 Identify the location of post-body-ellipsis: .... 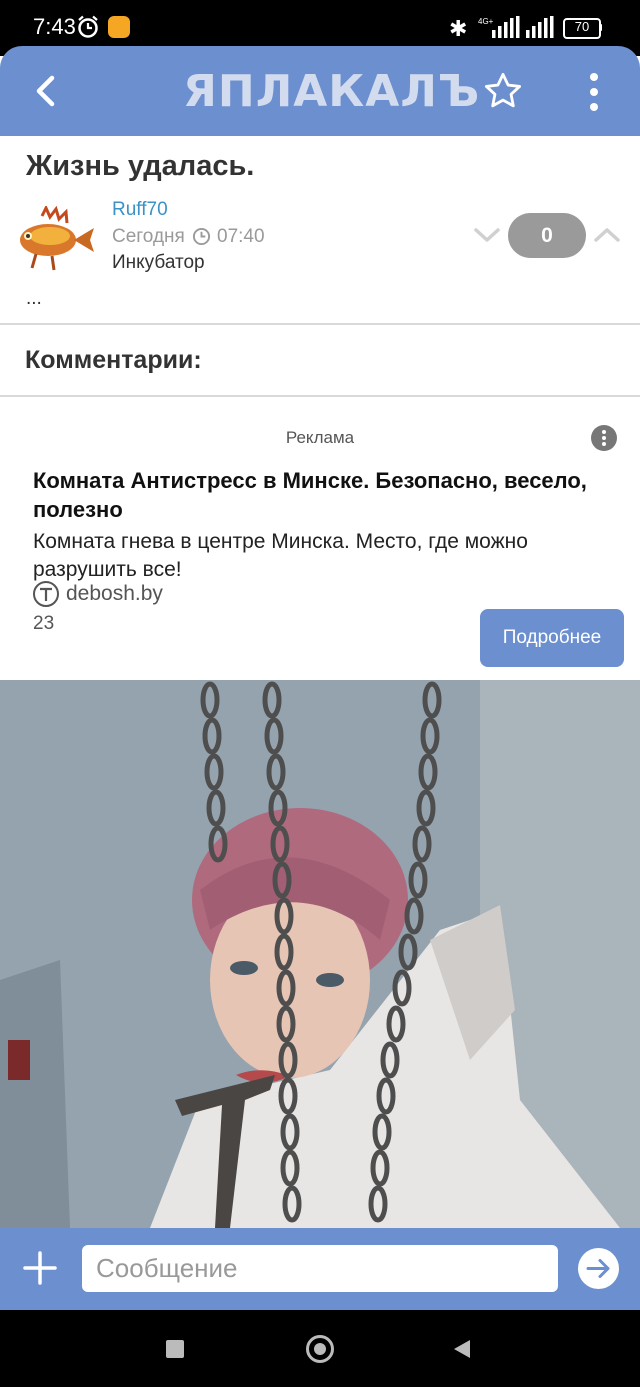
(34, 299).